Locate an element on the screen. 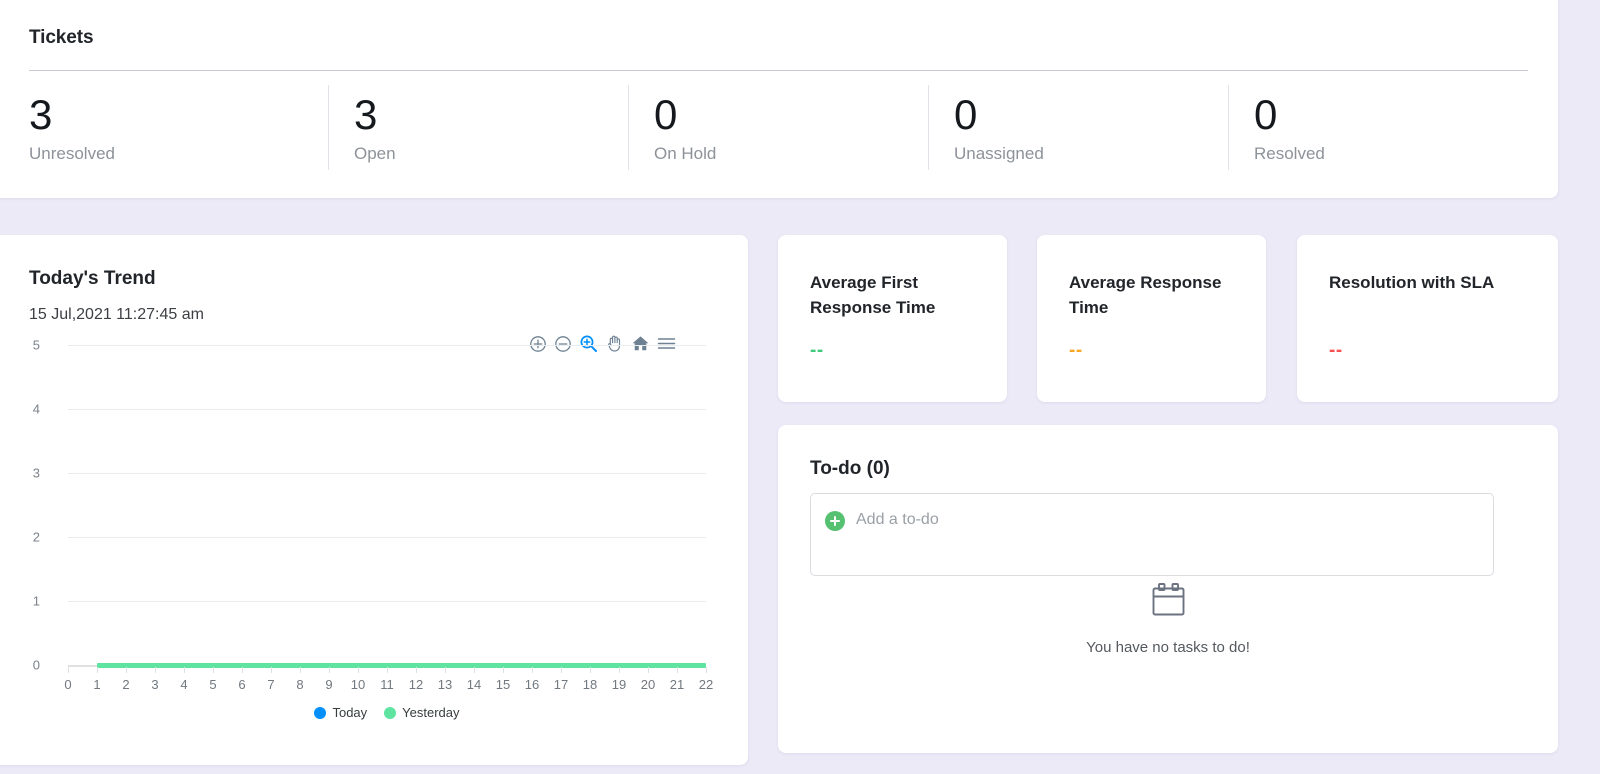  x-axis-tick-label: 18 is located at coordinates (590, 684).